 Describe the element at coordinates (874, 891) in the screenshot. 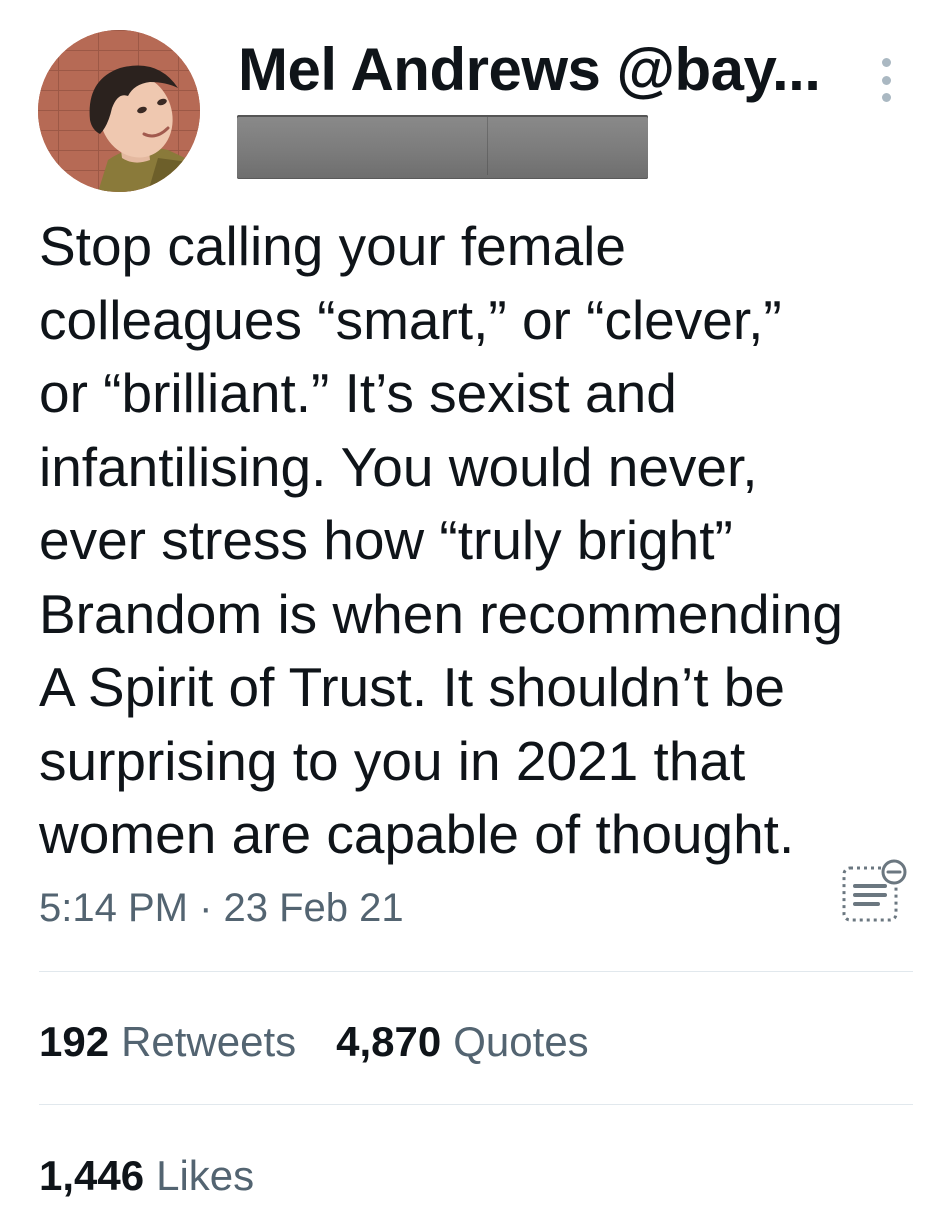

I see `notes-overlay-icon` at that location.